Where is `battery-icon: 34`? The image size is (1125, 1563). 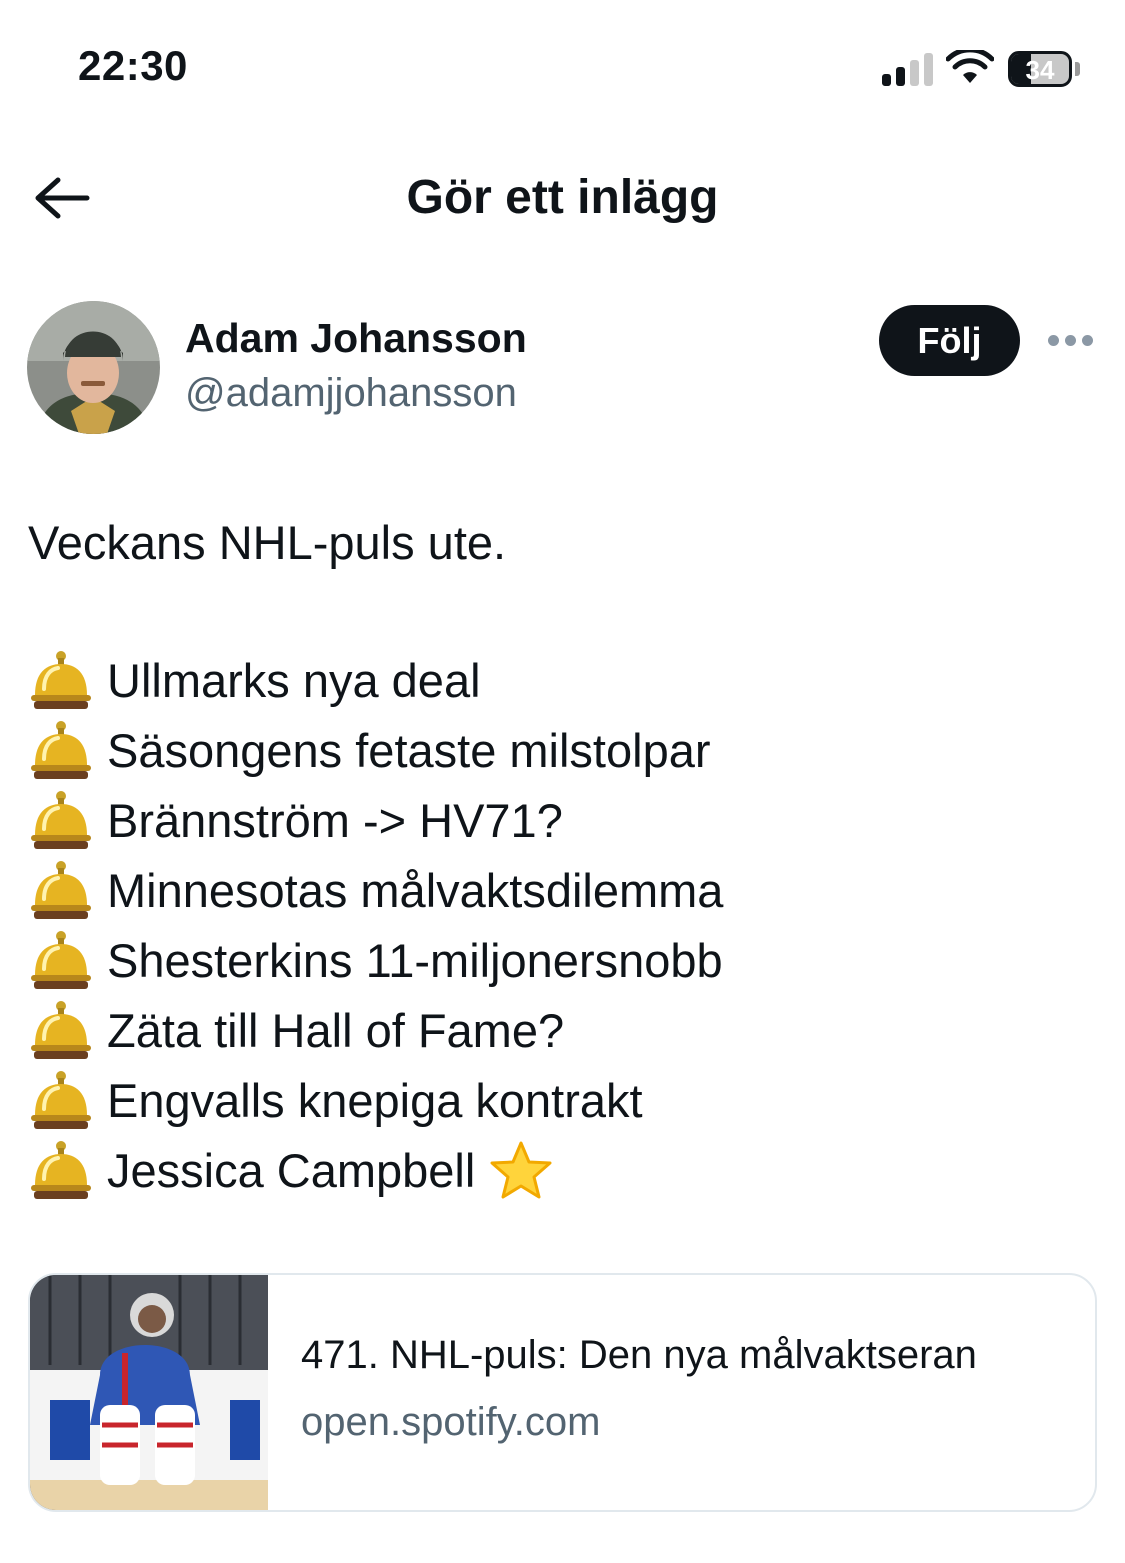 battery-icon: 34 is located at coordinates (1040, 69).